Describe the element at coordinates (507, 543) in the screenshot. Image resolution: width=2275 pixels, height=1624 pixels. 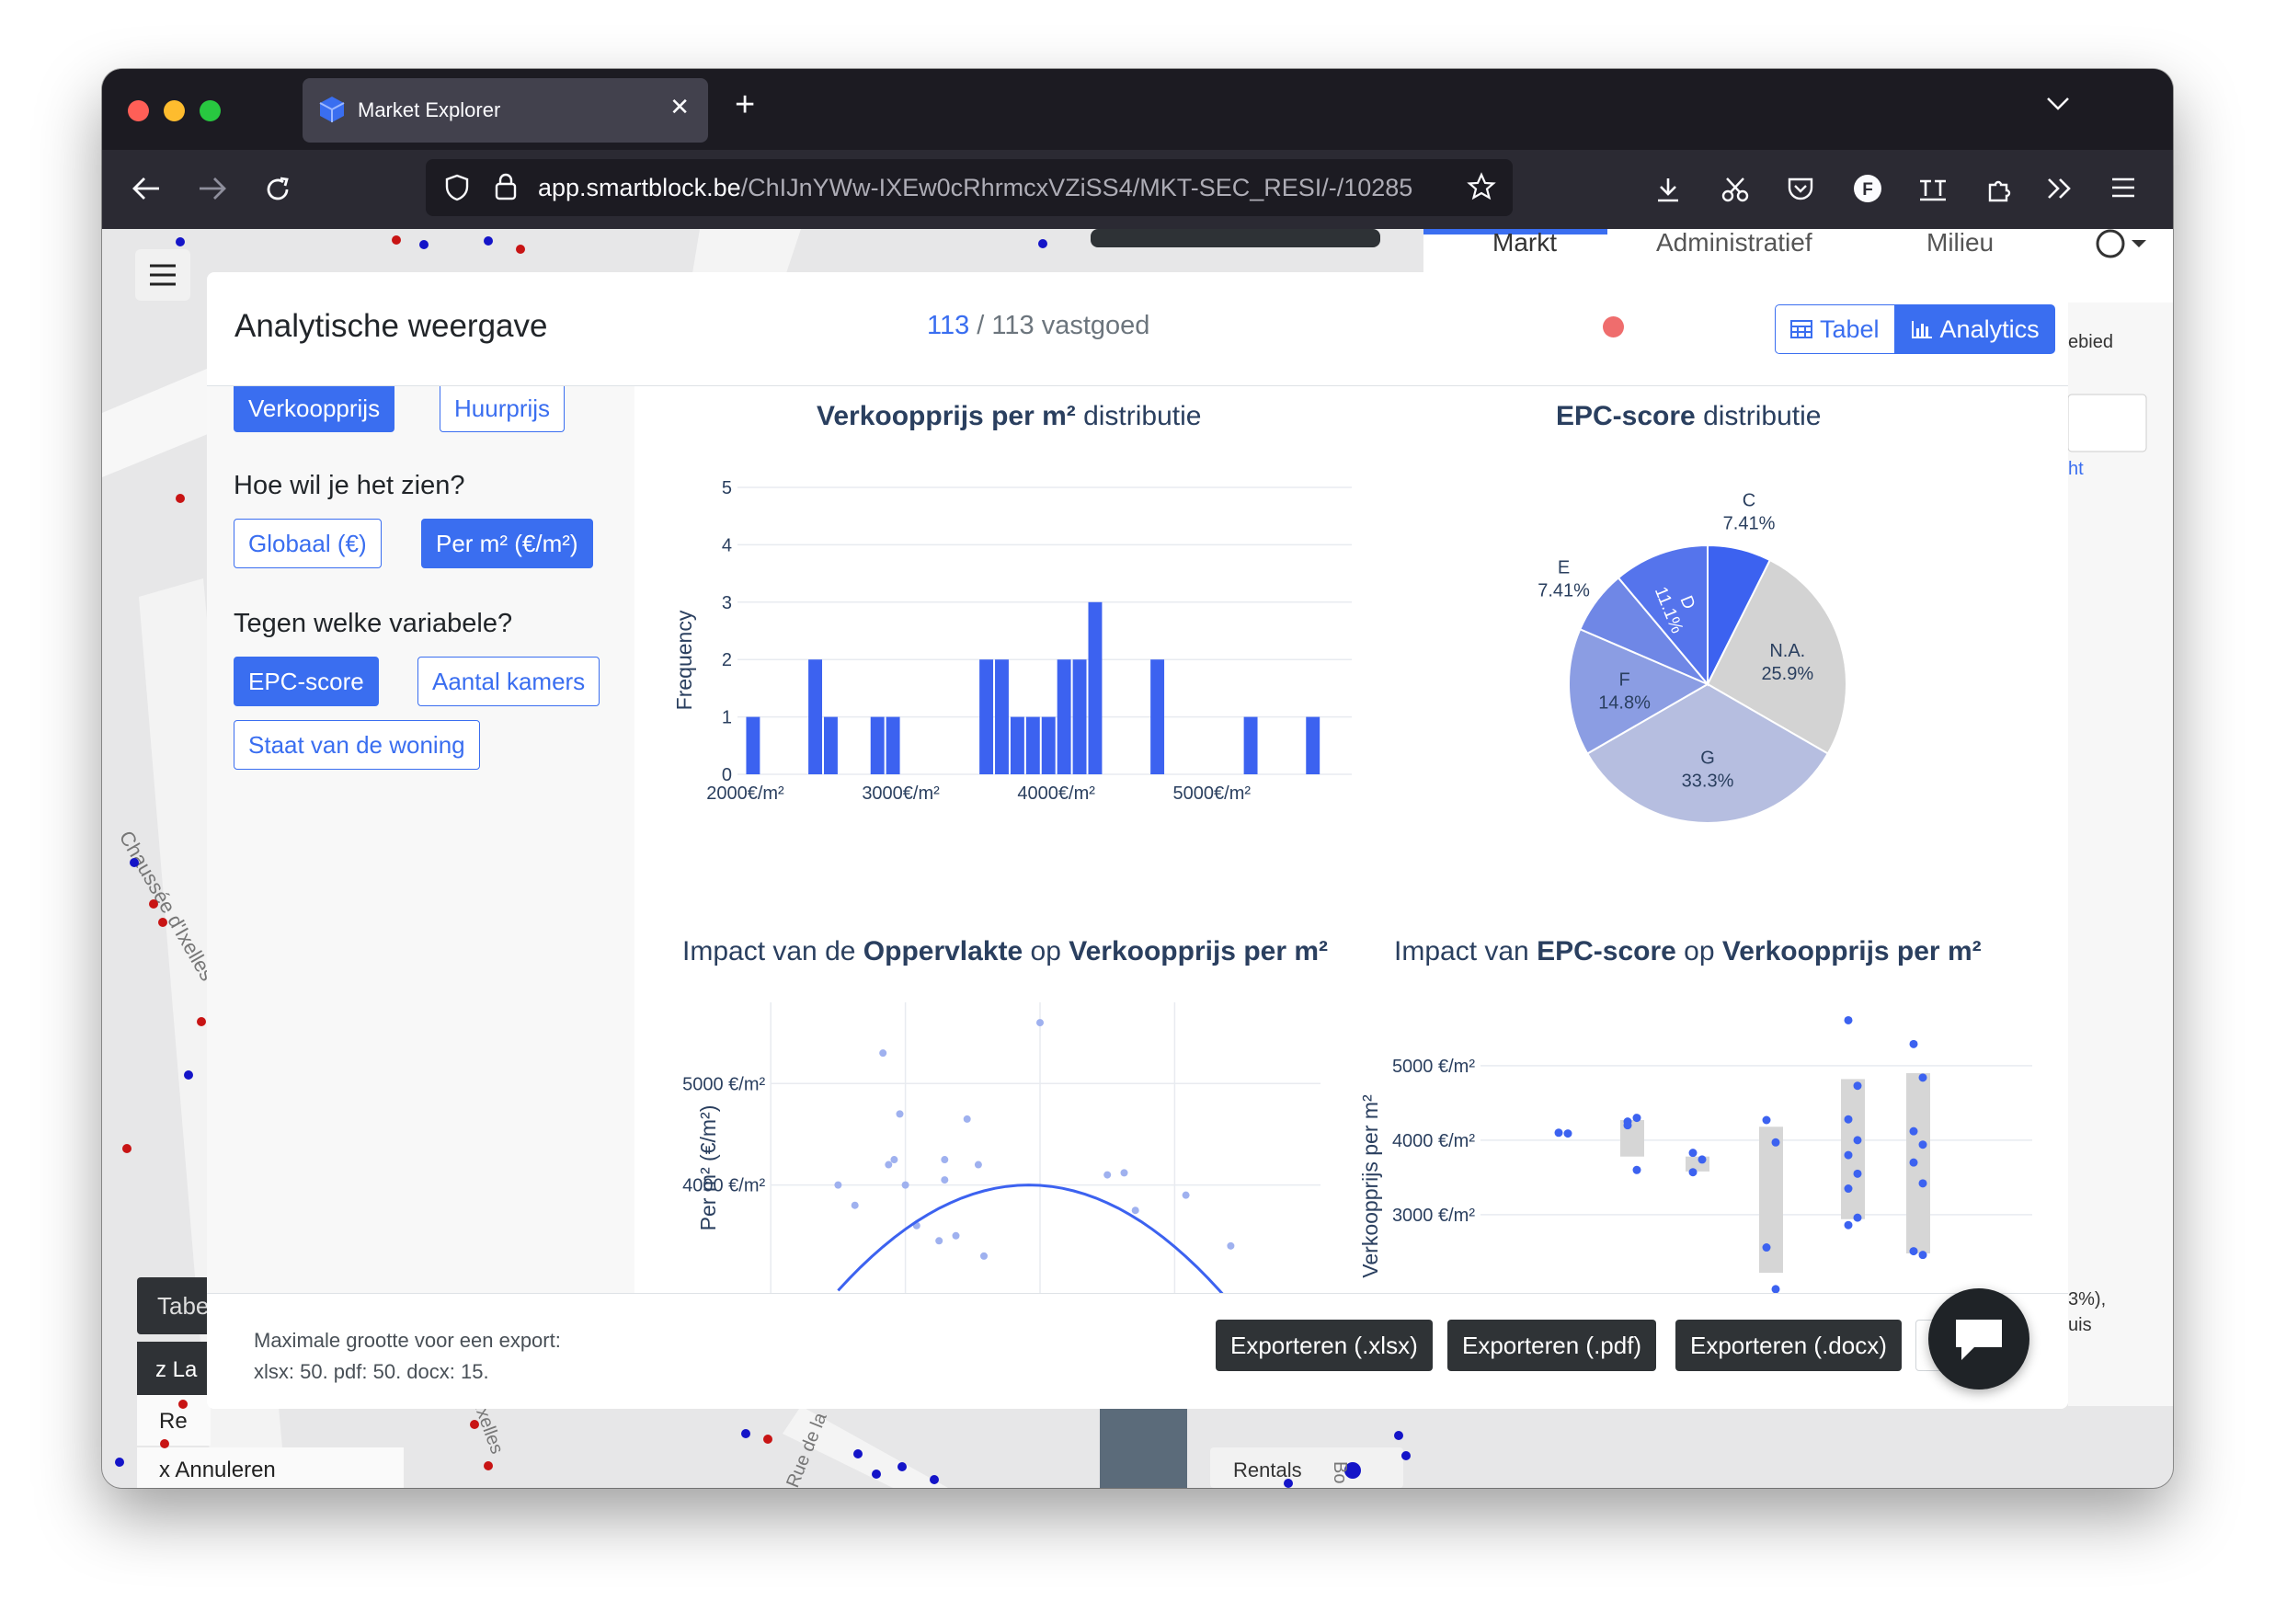
I see `per-m2-option: Per m² (€/m²)` at that location.